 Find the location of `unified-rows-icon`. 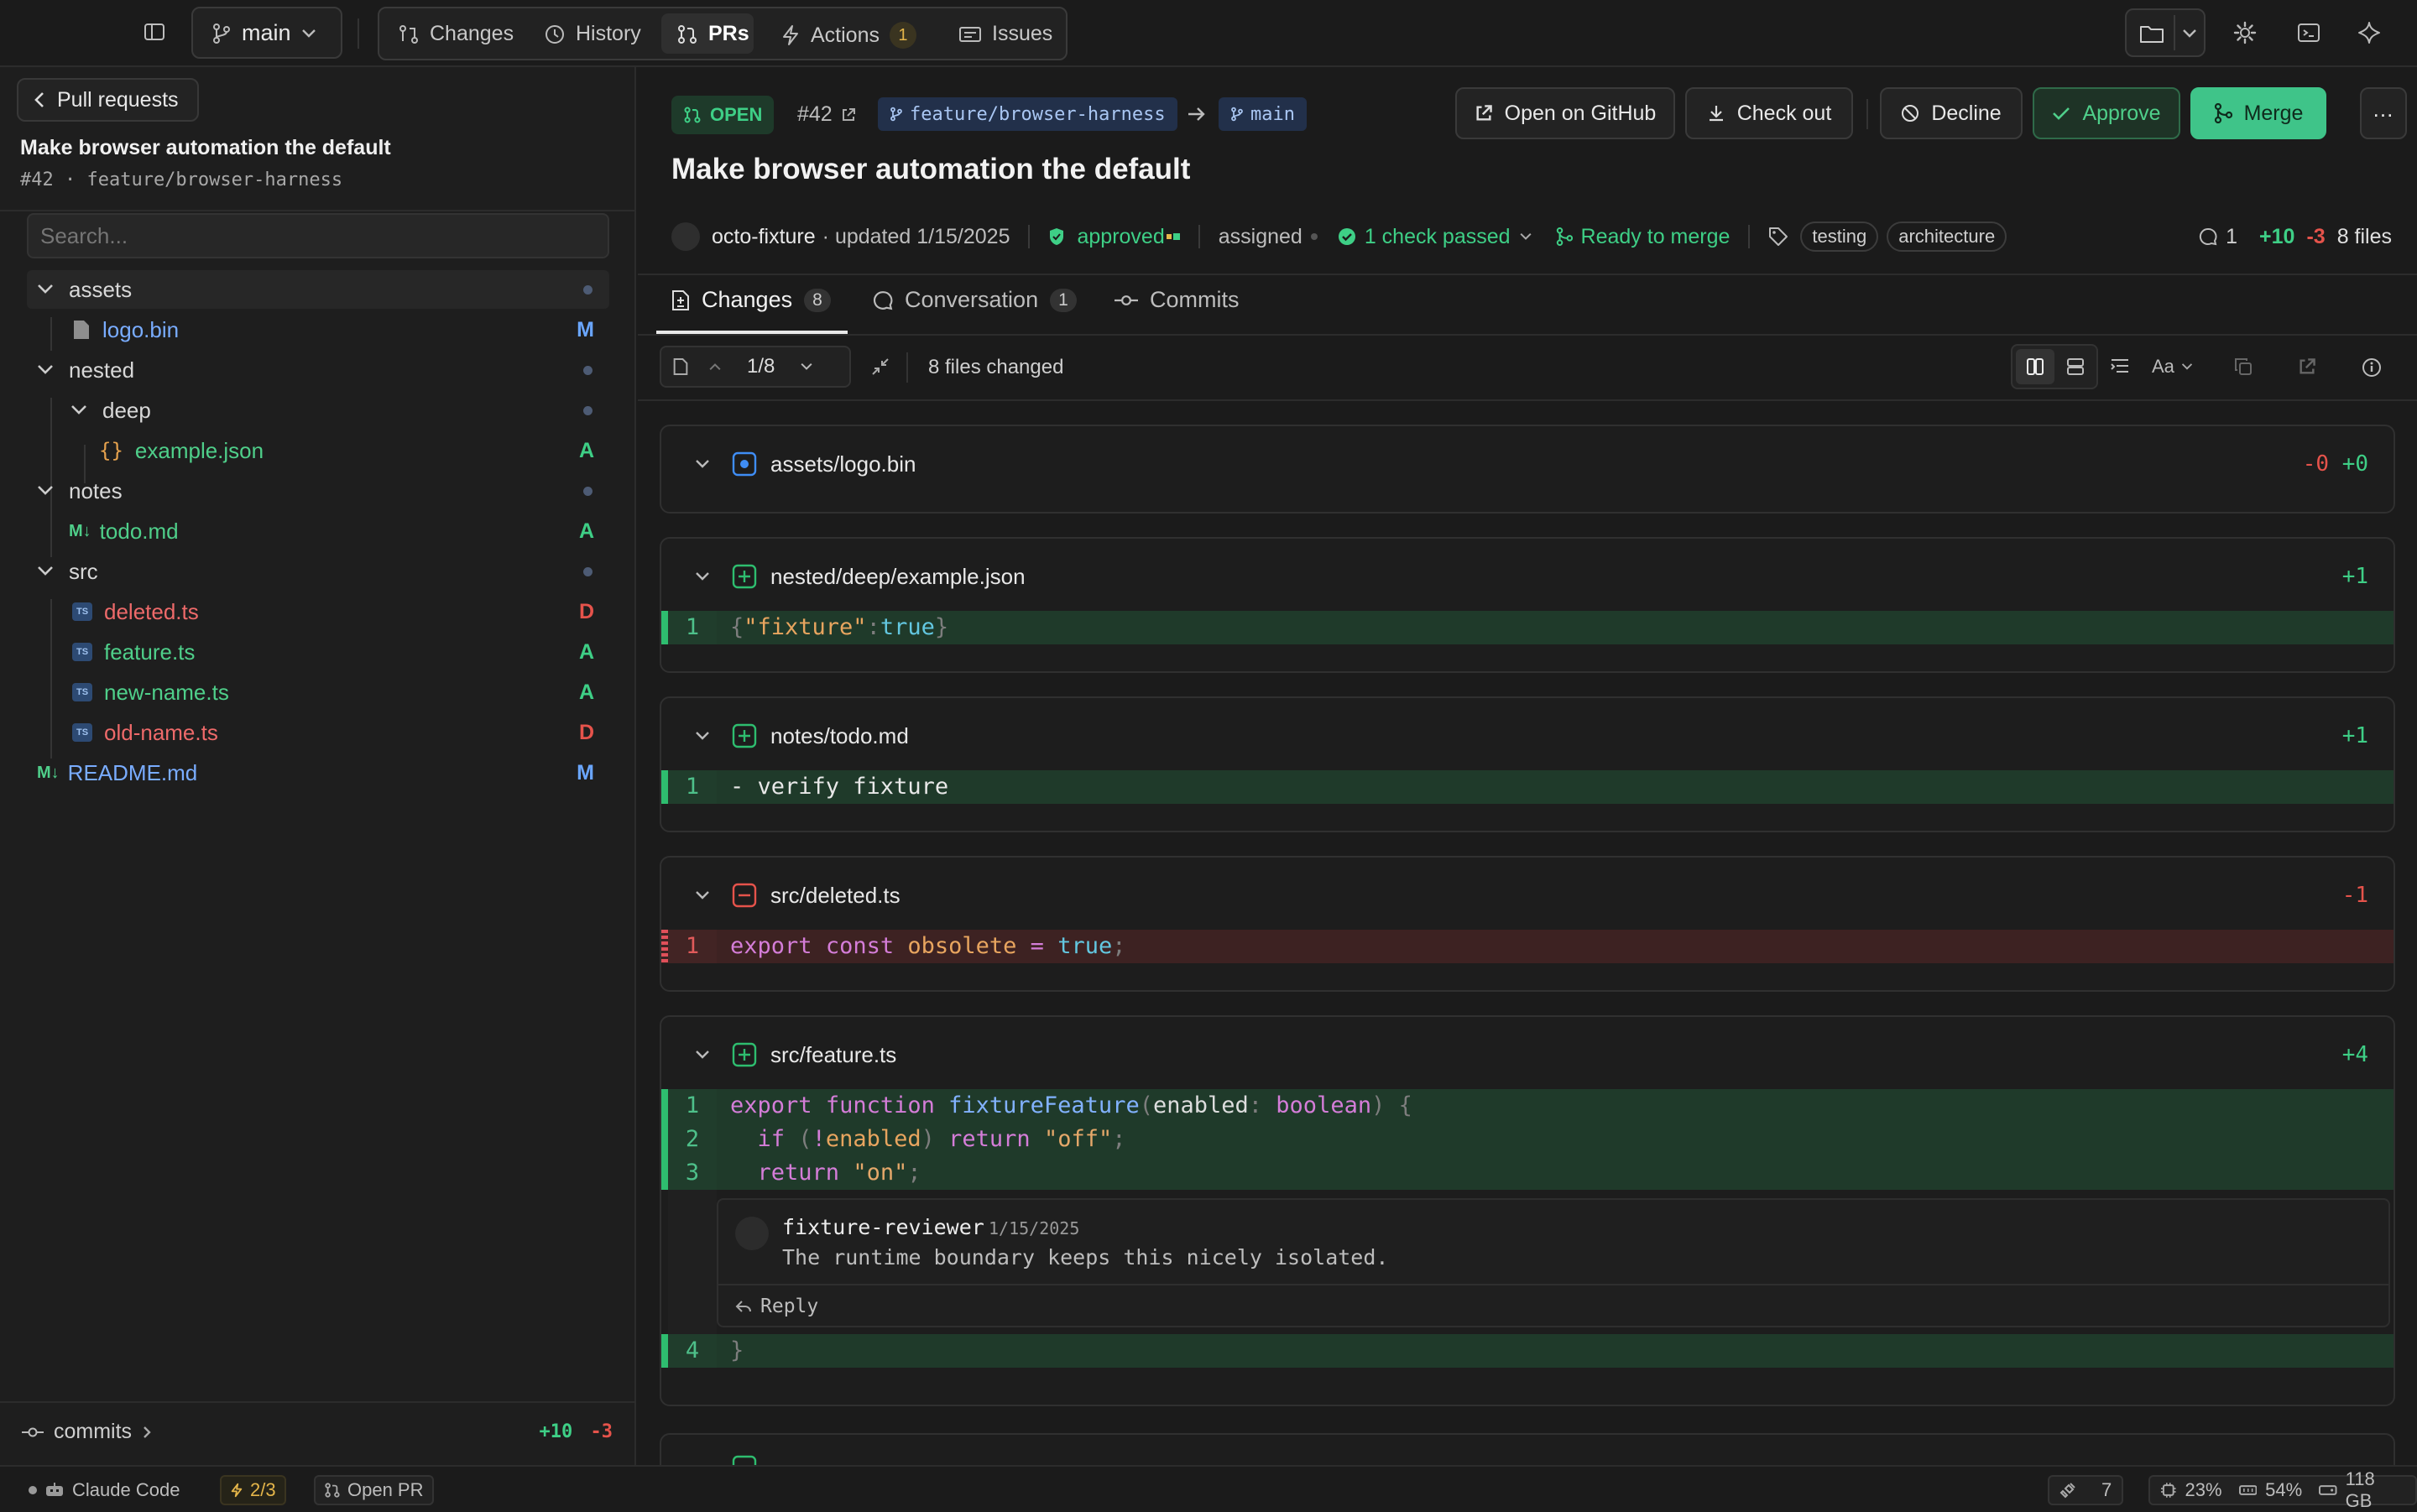

unified-rows-icon is located at coordinates (2075, 367).